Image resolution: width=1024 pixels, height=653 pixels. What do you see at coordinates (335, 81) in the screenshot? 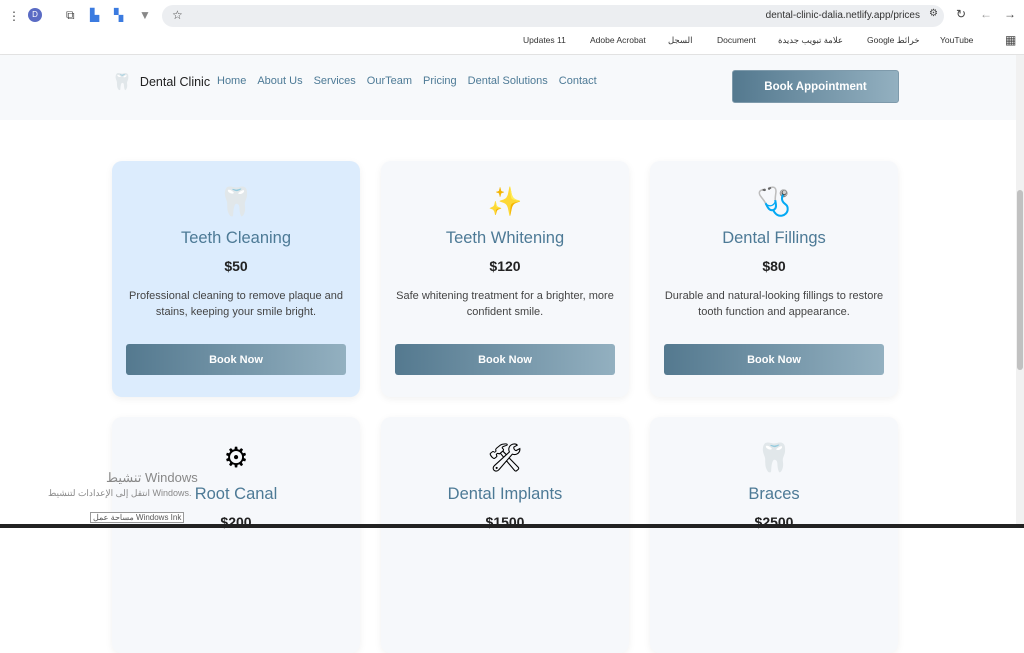
I see `nav-services: Services` at bounding box center [335, 81].